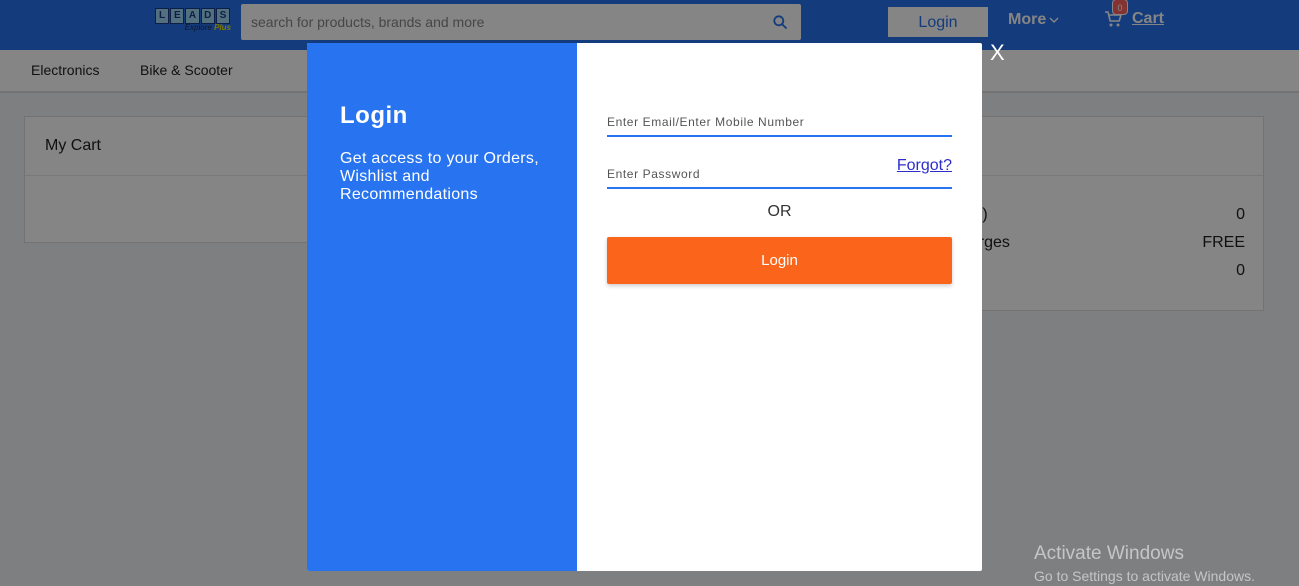  What do you see at coordinates (1144, 576) in the screenshot?
I see `watermark-subtitle: Go to Settings to activate Windows.` at bounding box center [1144, 576].